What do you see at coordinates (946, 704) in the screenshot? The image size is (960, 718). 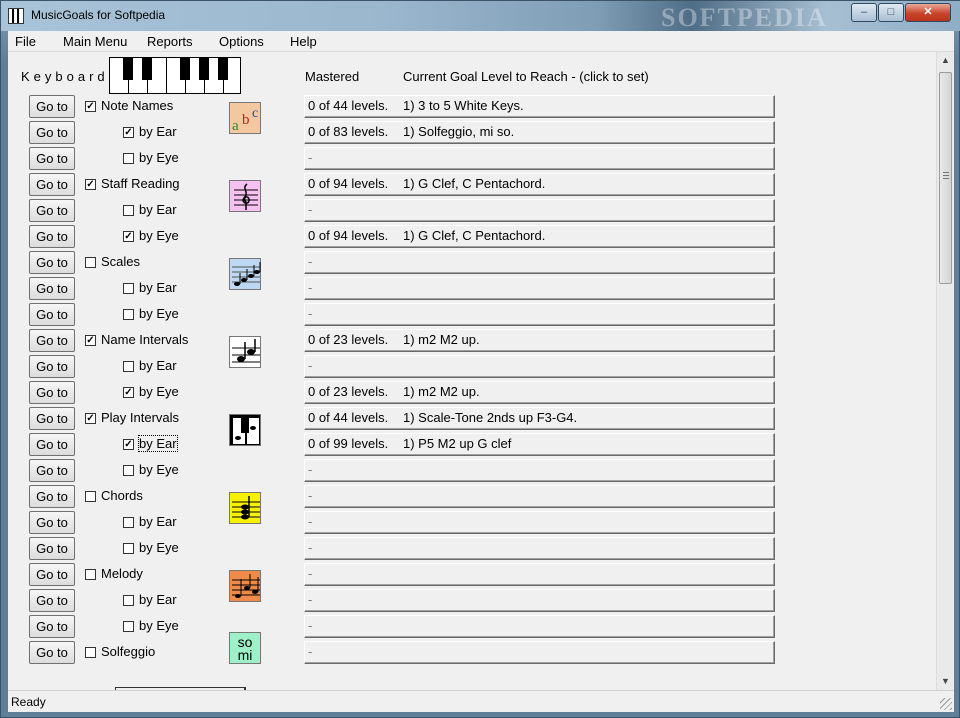 I see `resize-grip-icon` at bounding box center [946, 704].